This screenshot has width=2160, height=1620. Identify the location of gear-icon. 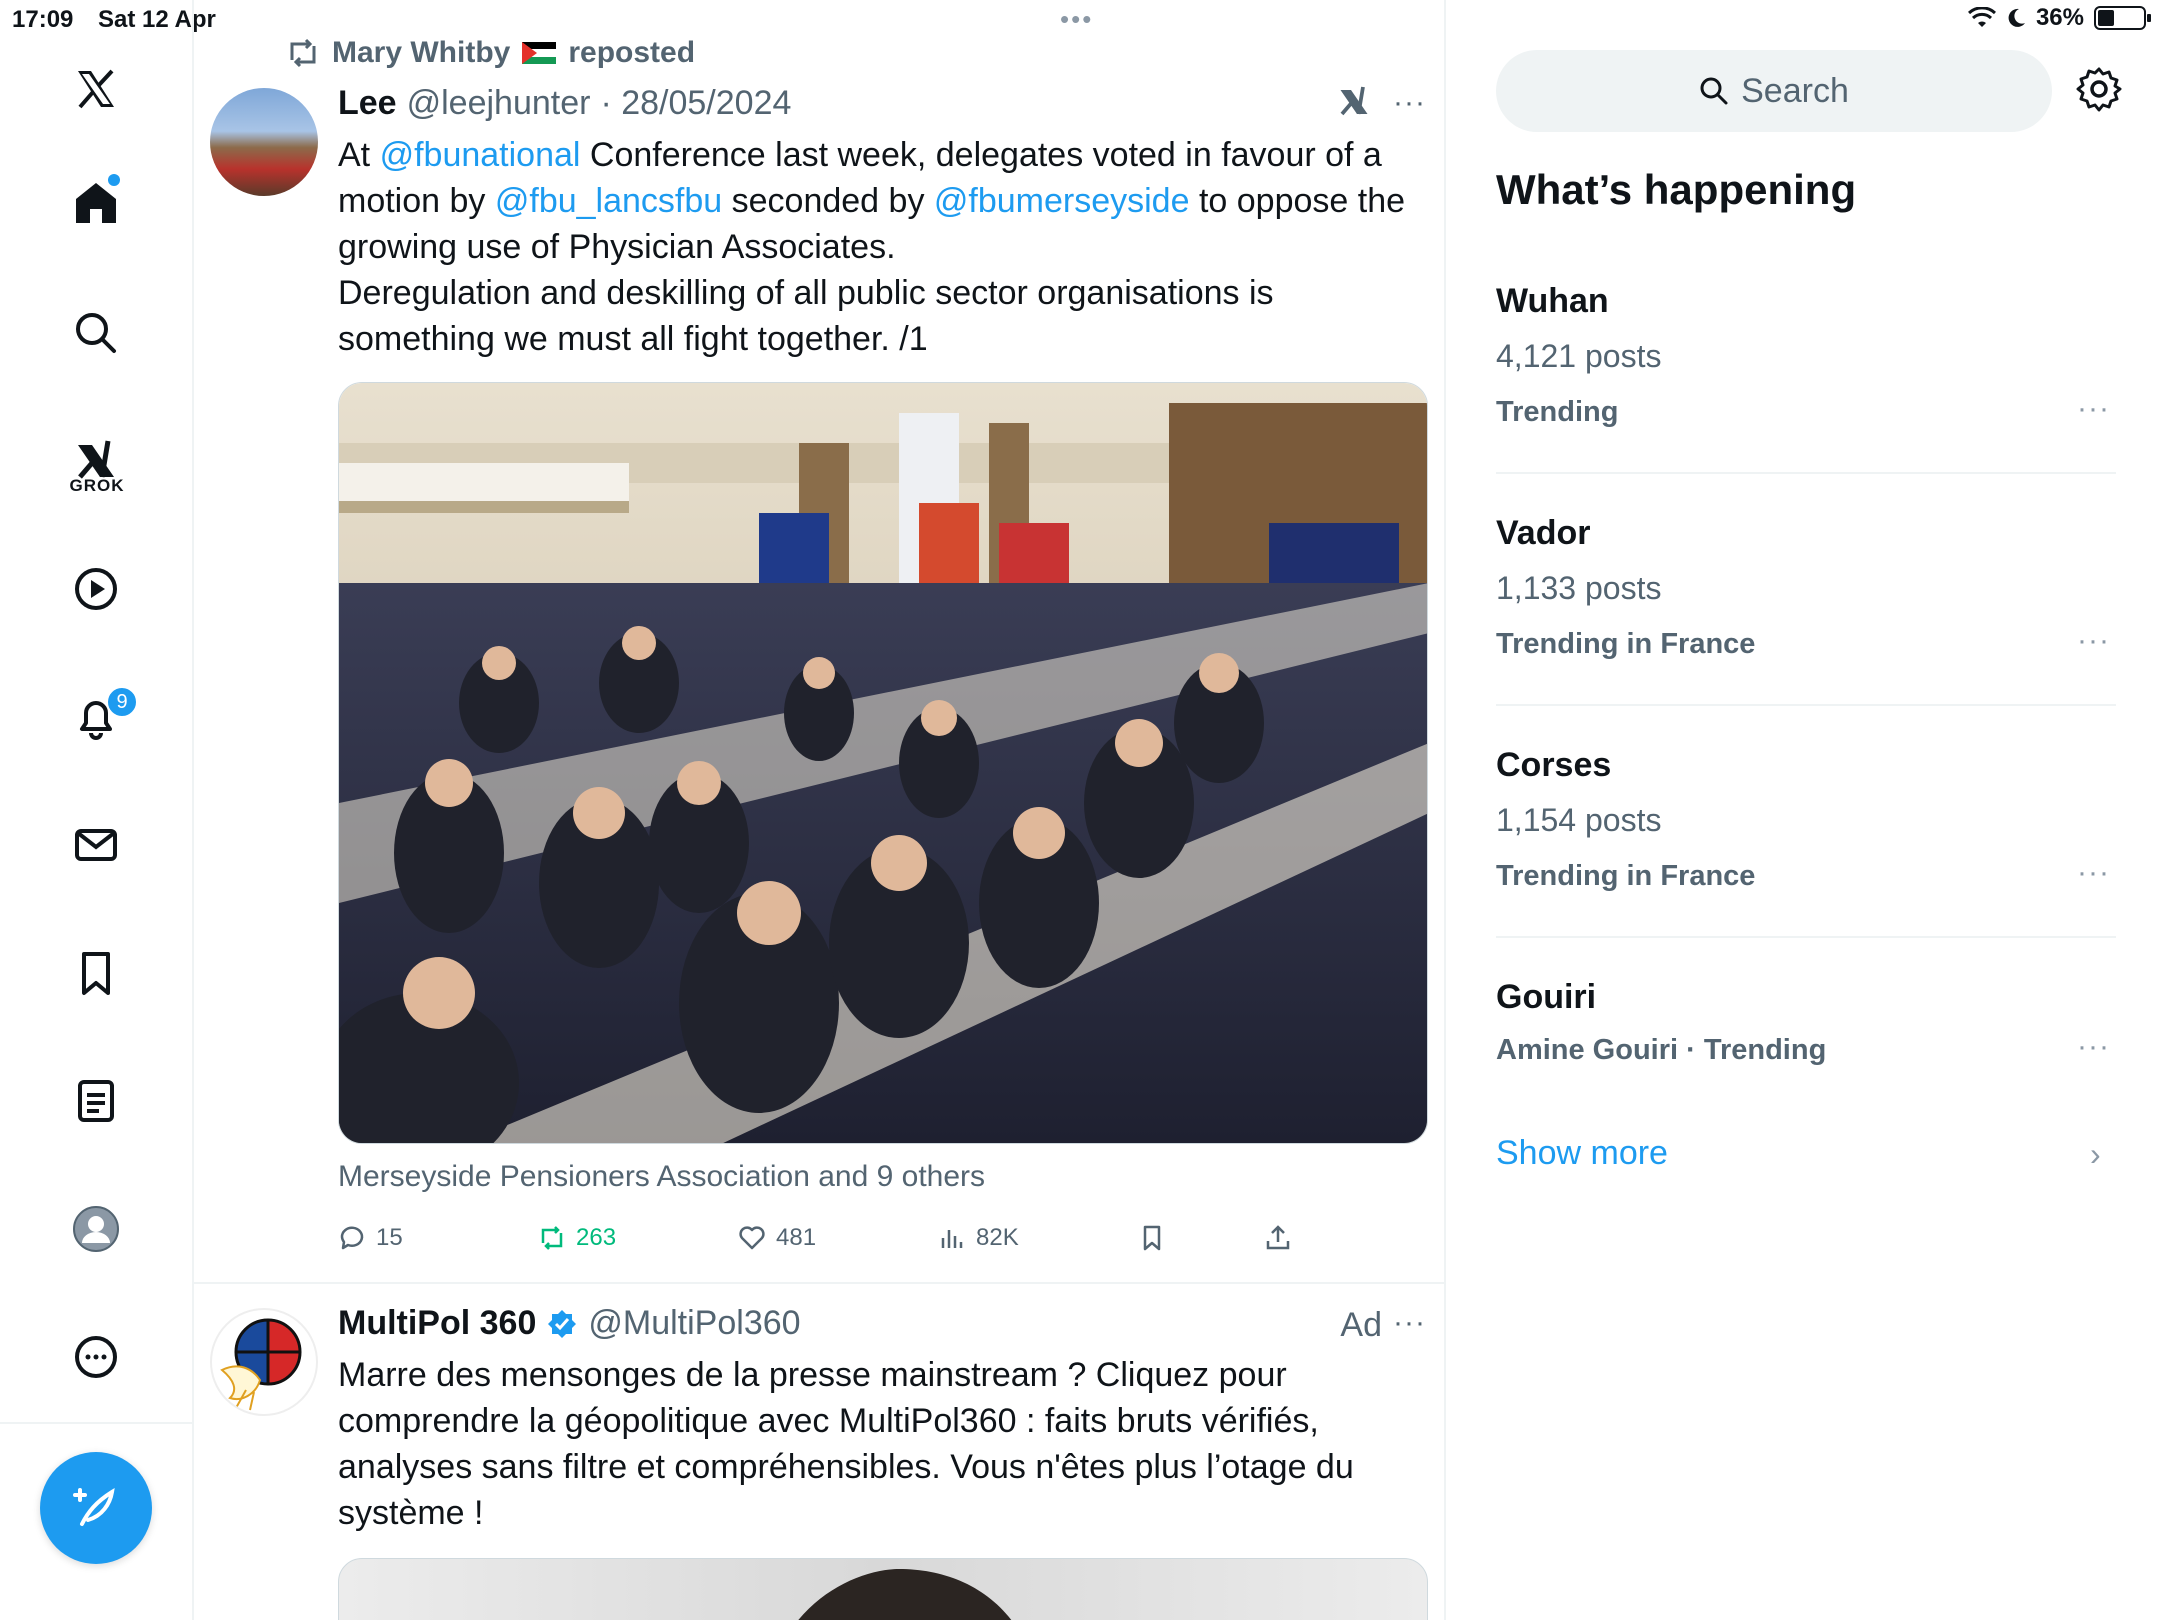
(2099, 89).